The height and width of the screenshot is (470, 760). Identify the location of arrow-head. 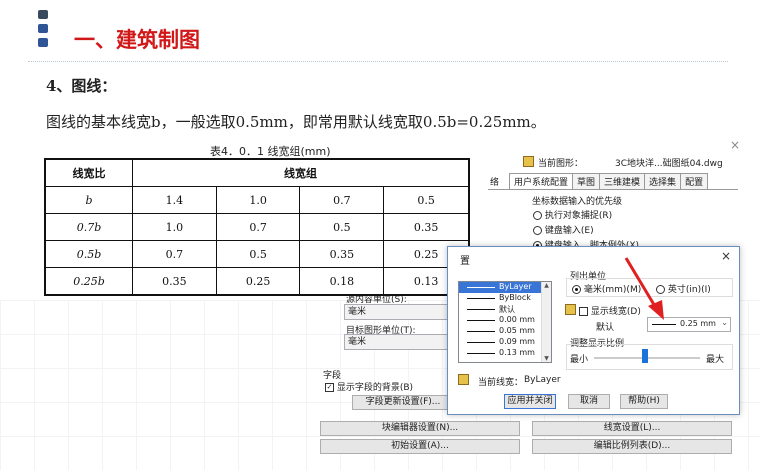
(656, 310).